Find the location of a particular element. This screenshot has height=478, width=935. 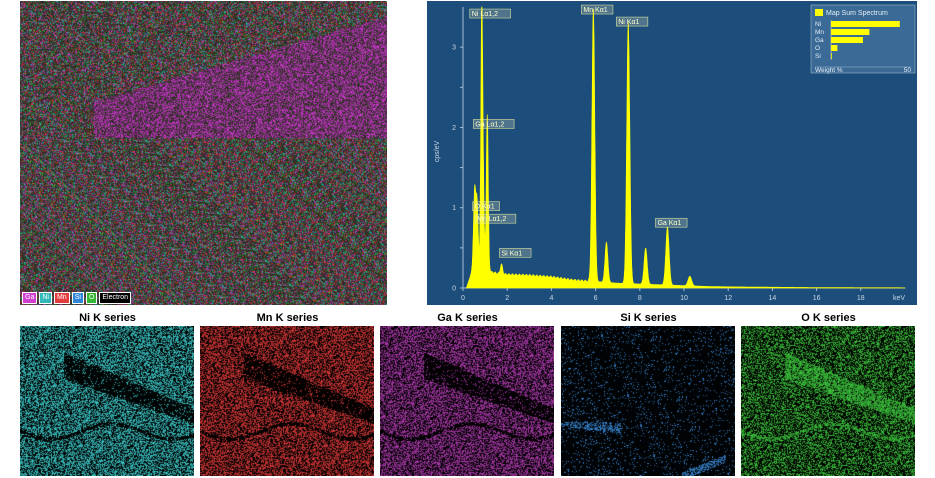

map-title-o: O K series is located at coordinates (828, 318).